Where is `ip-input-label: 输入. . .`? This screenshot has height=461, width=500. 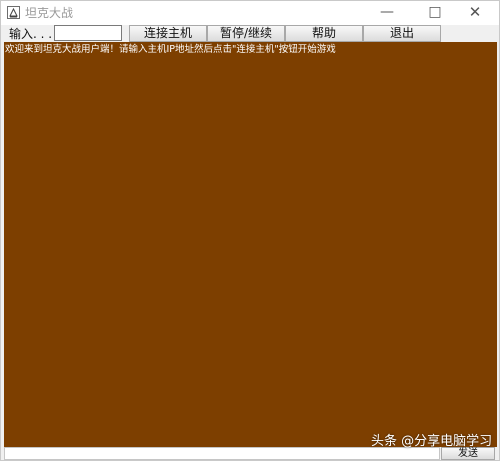
ip-input-label: 输入. . . is located at coordinates (31, 34).